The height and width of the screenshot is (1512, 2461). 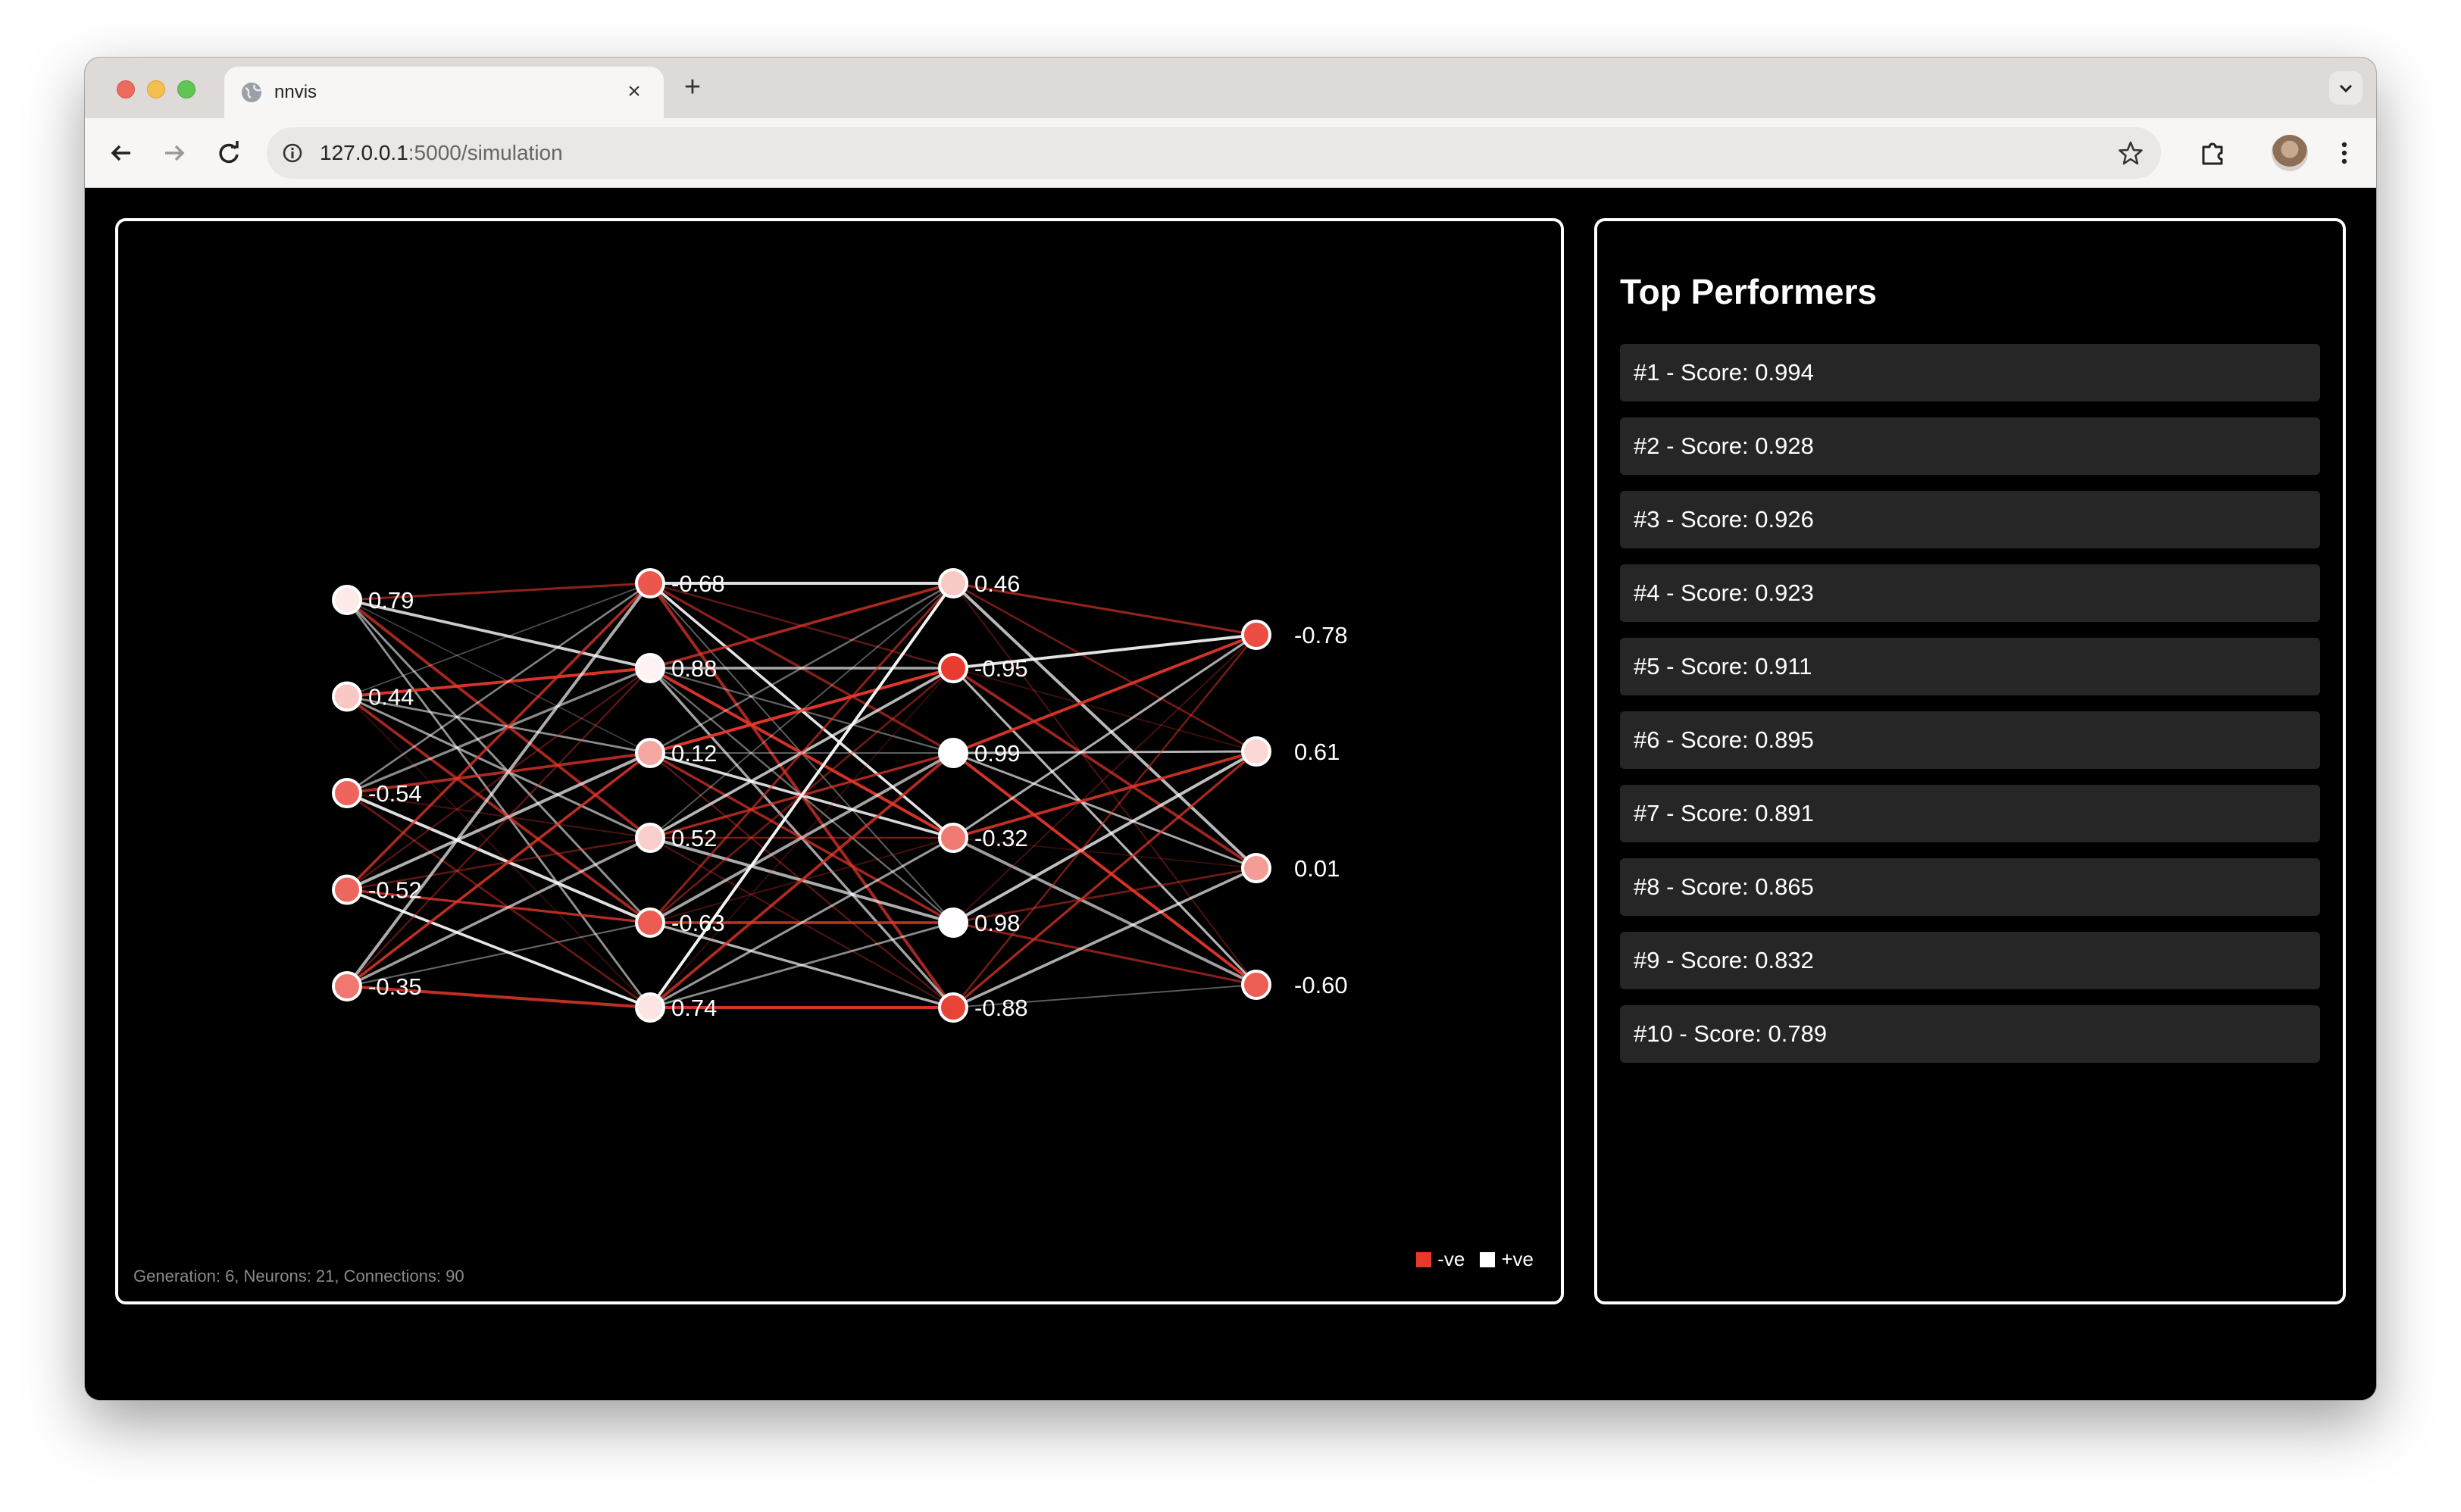 I want to click on url-text: 127.0.0.1:5000/simulation, so click(x=442, y=153).